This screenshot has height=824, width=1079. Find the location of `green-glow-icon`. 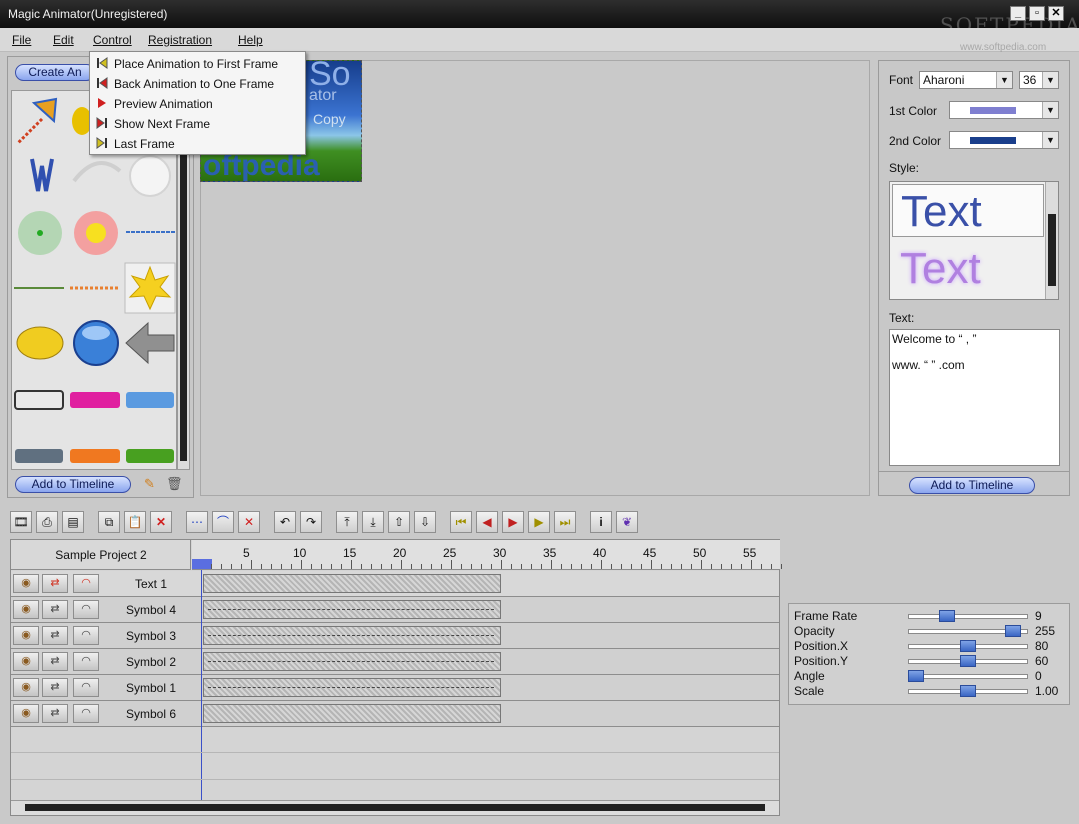

green-glow-icon is located at coordinates (40, 233).